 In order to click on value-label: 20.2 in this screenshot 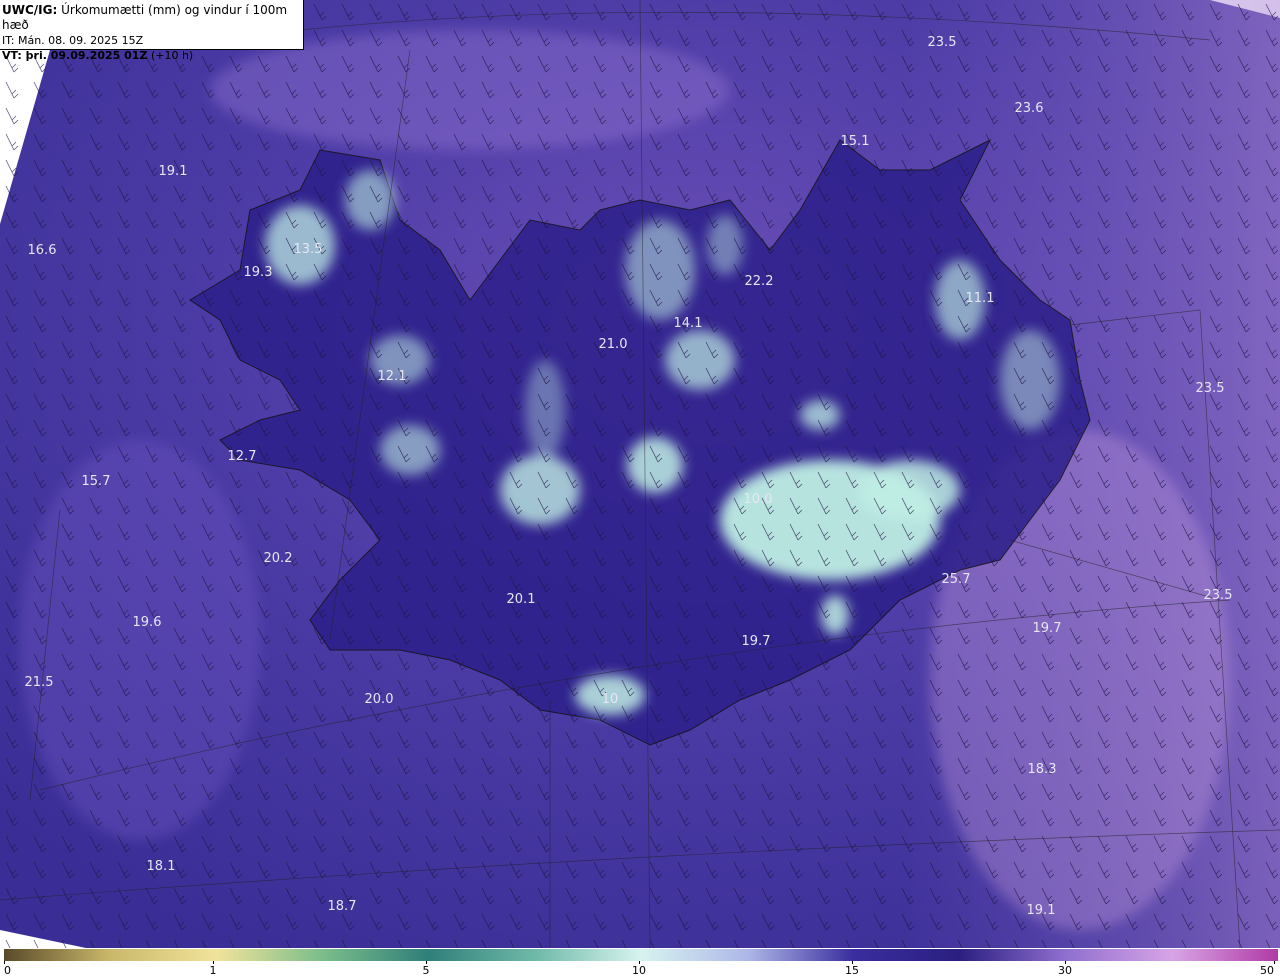, I will do `click(278, 558)`.